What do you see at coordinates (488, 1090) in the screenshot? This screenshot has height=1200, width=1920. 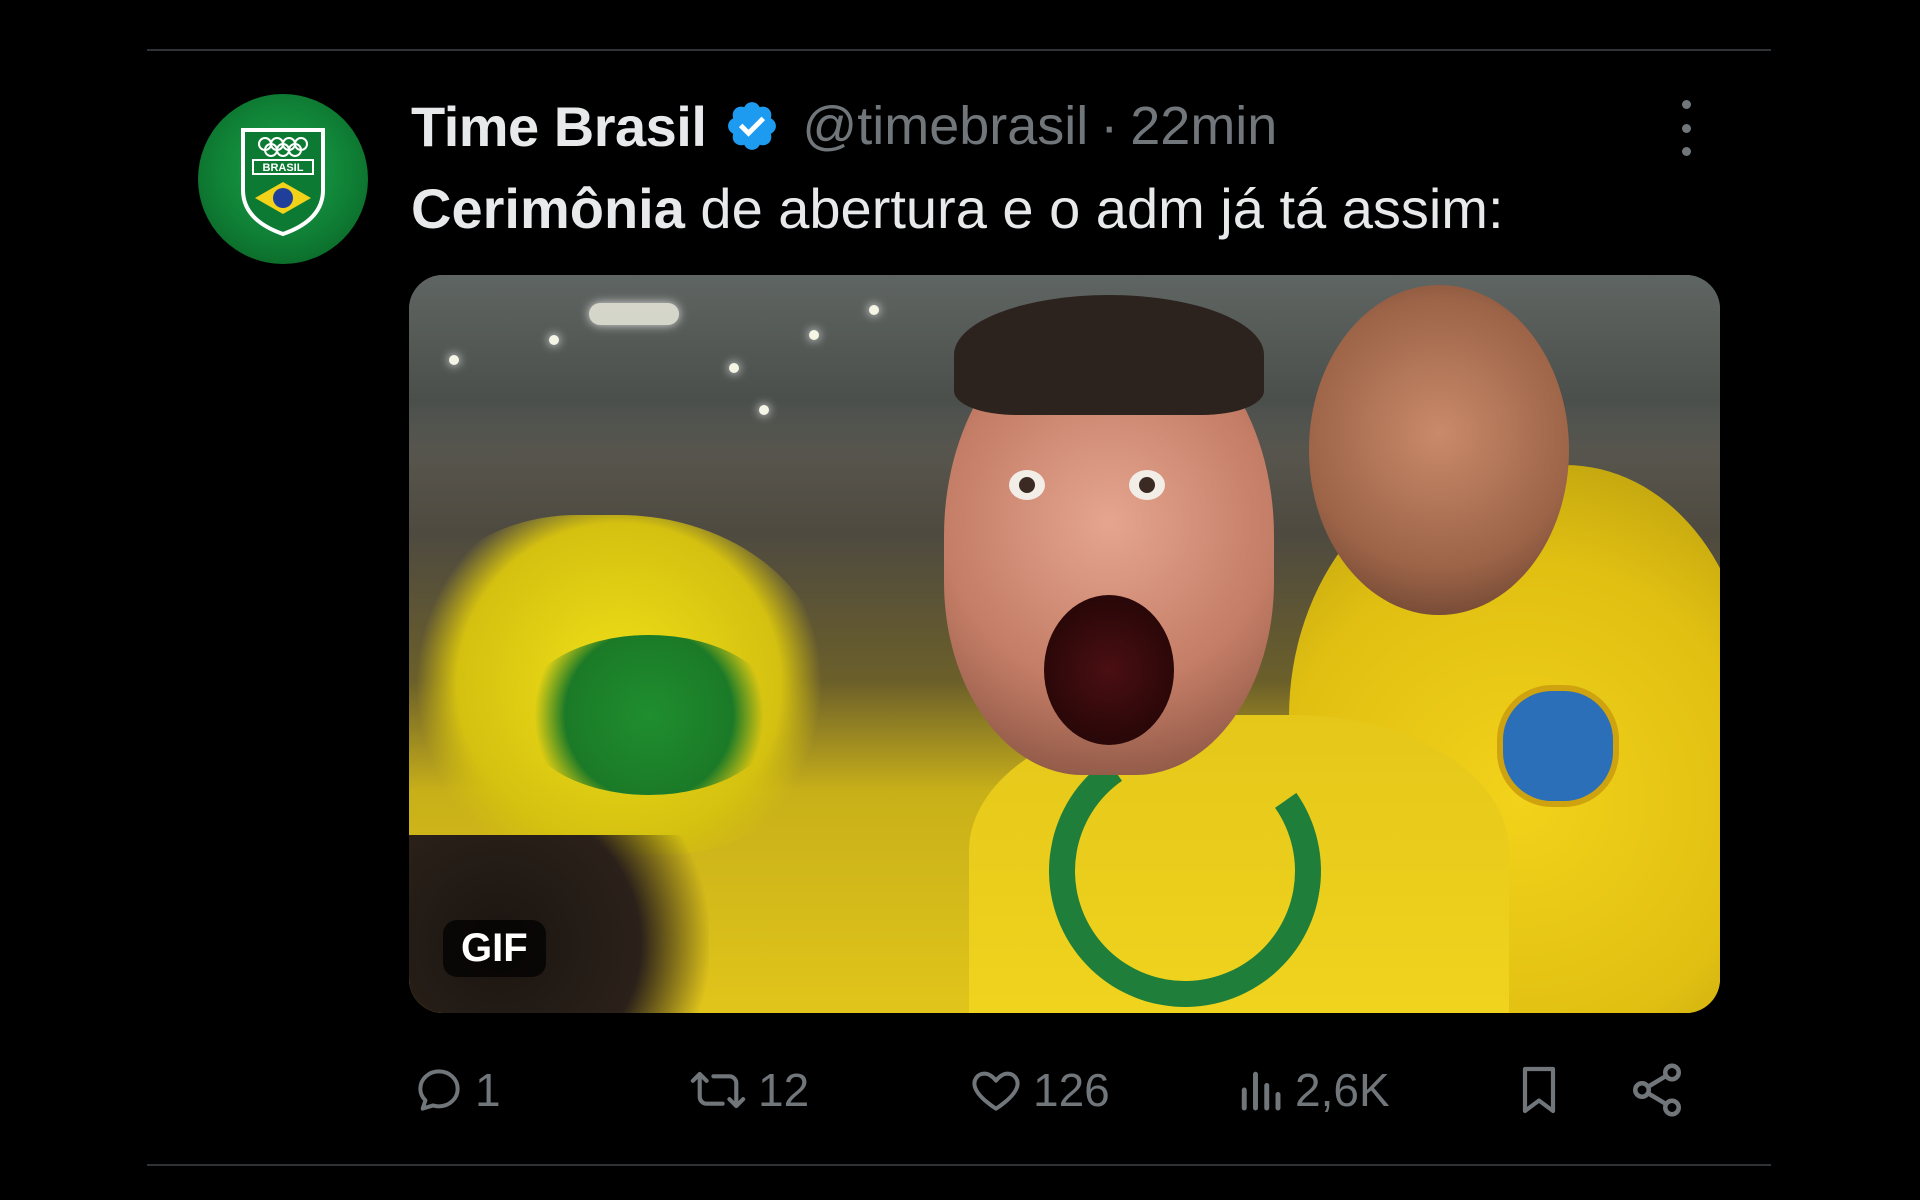 I see `reply-count: 1` at bounding box center [488, 1090].